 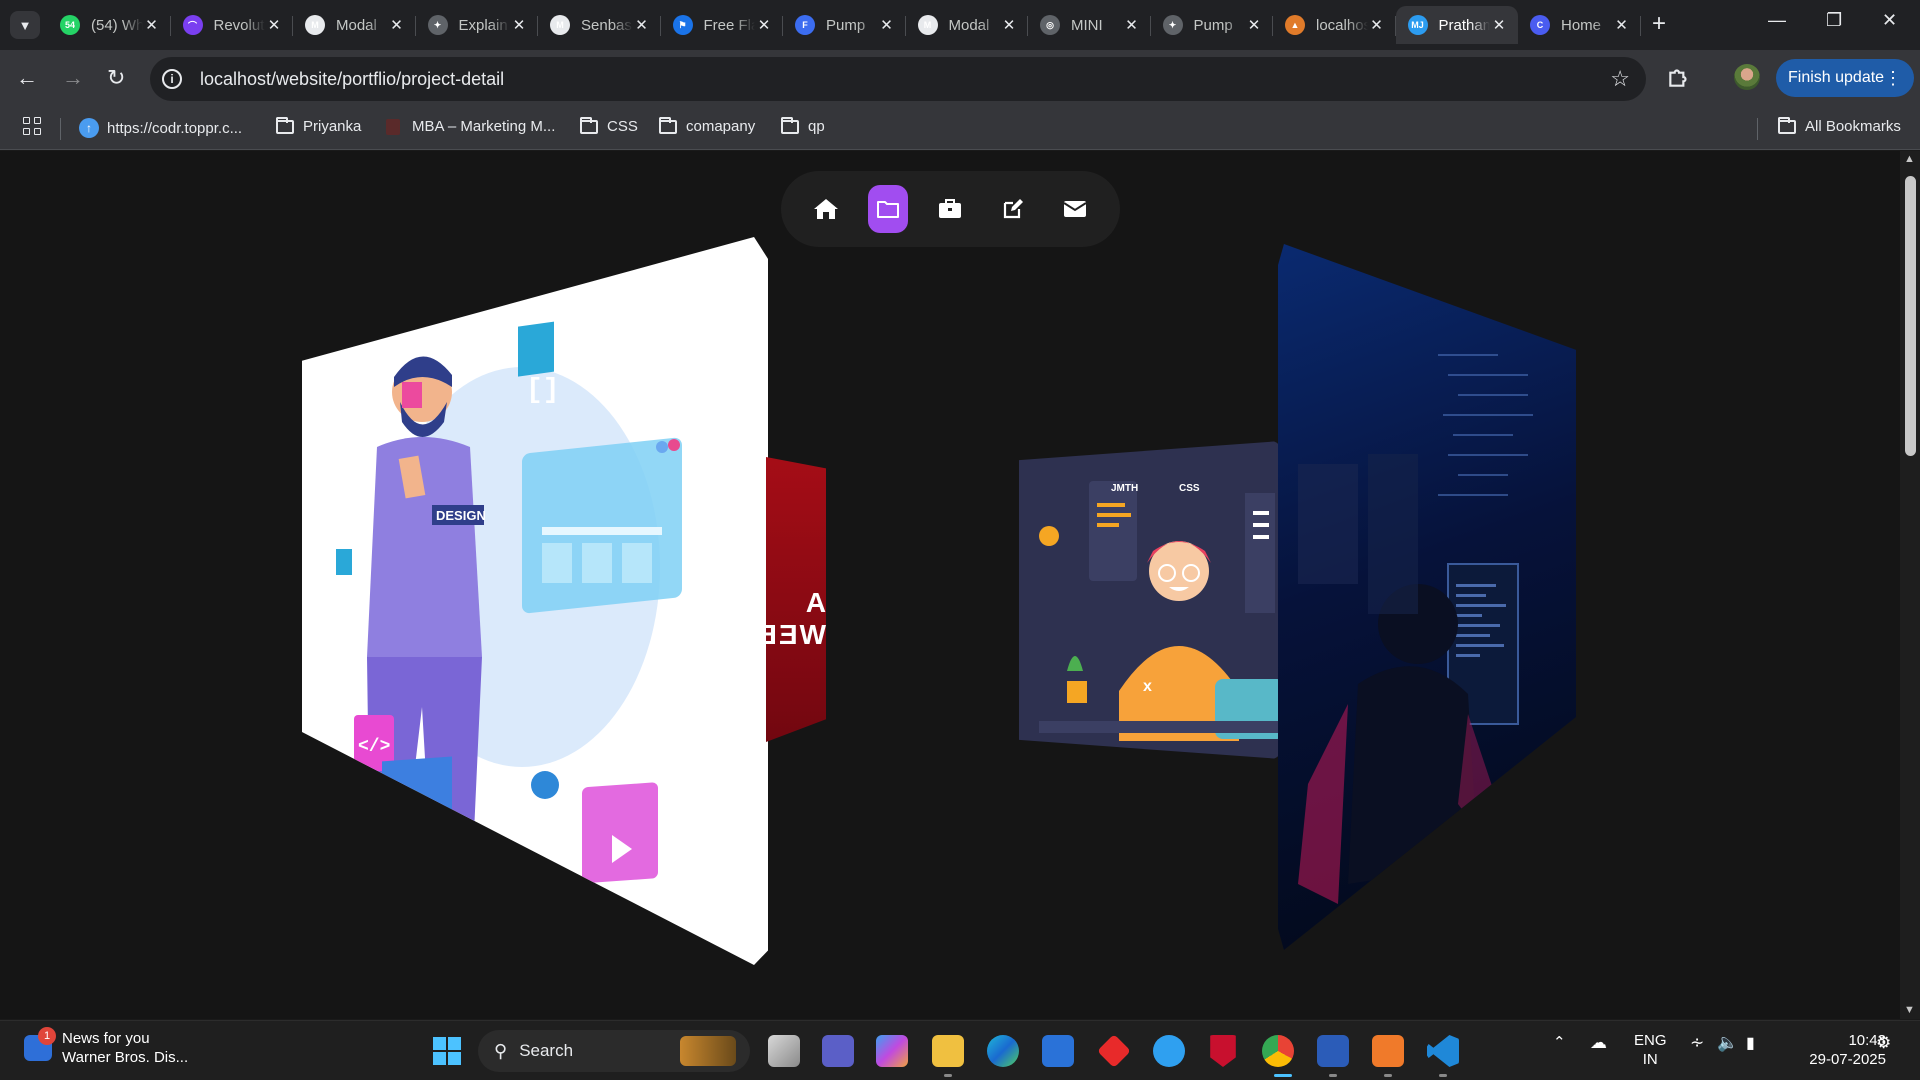 I want to click on word-icon, so click(x=1333, y=1051).